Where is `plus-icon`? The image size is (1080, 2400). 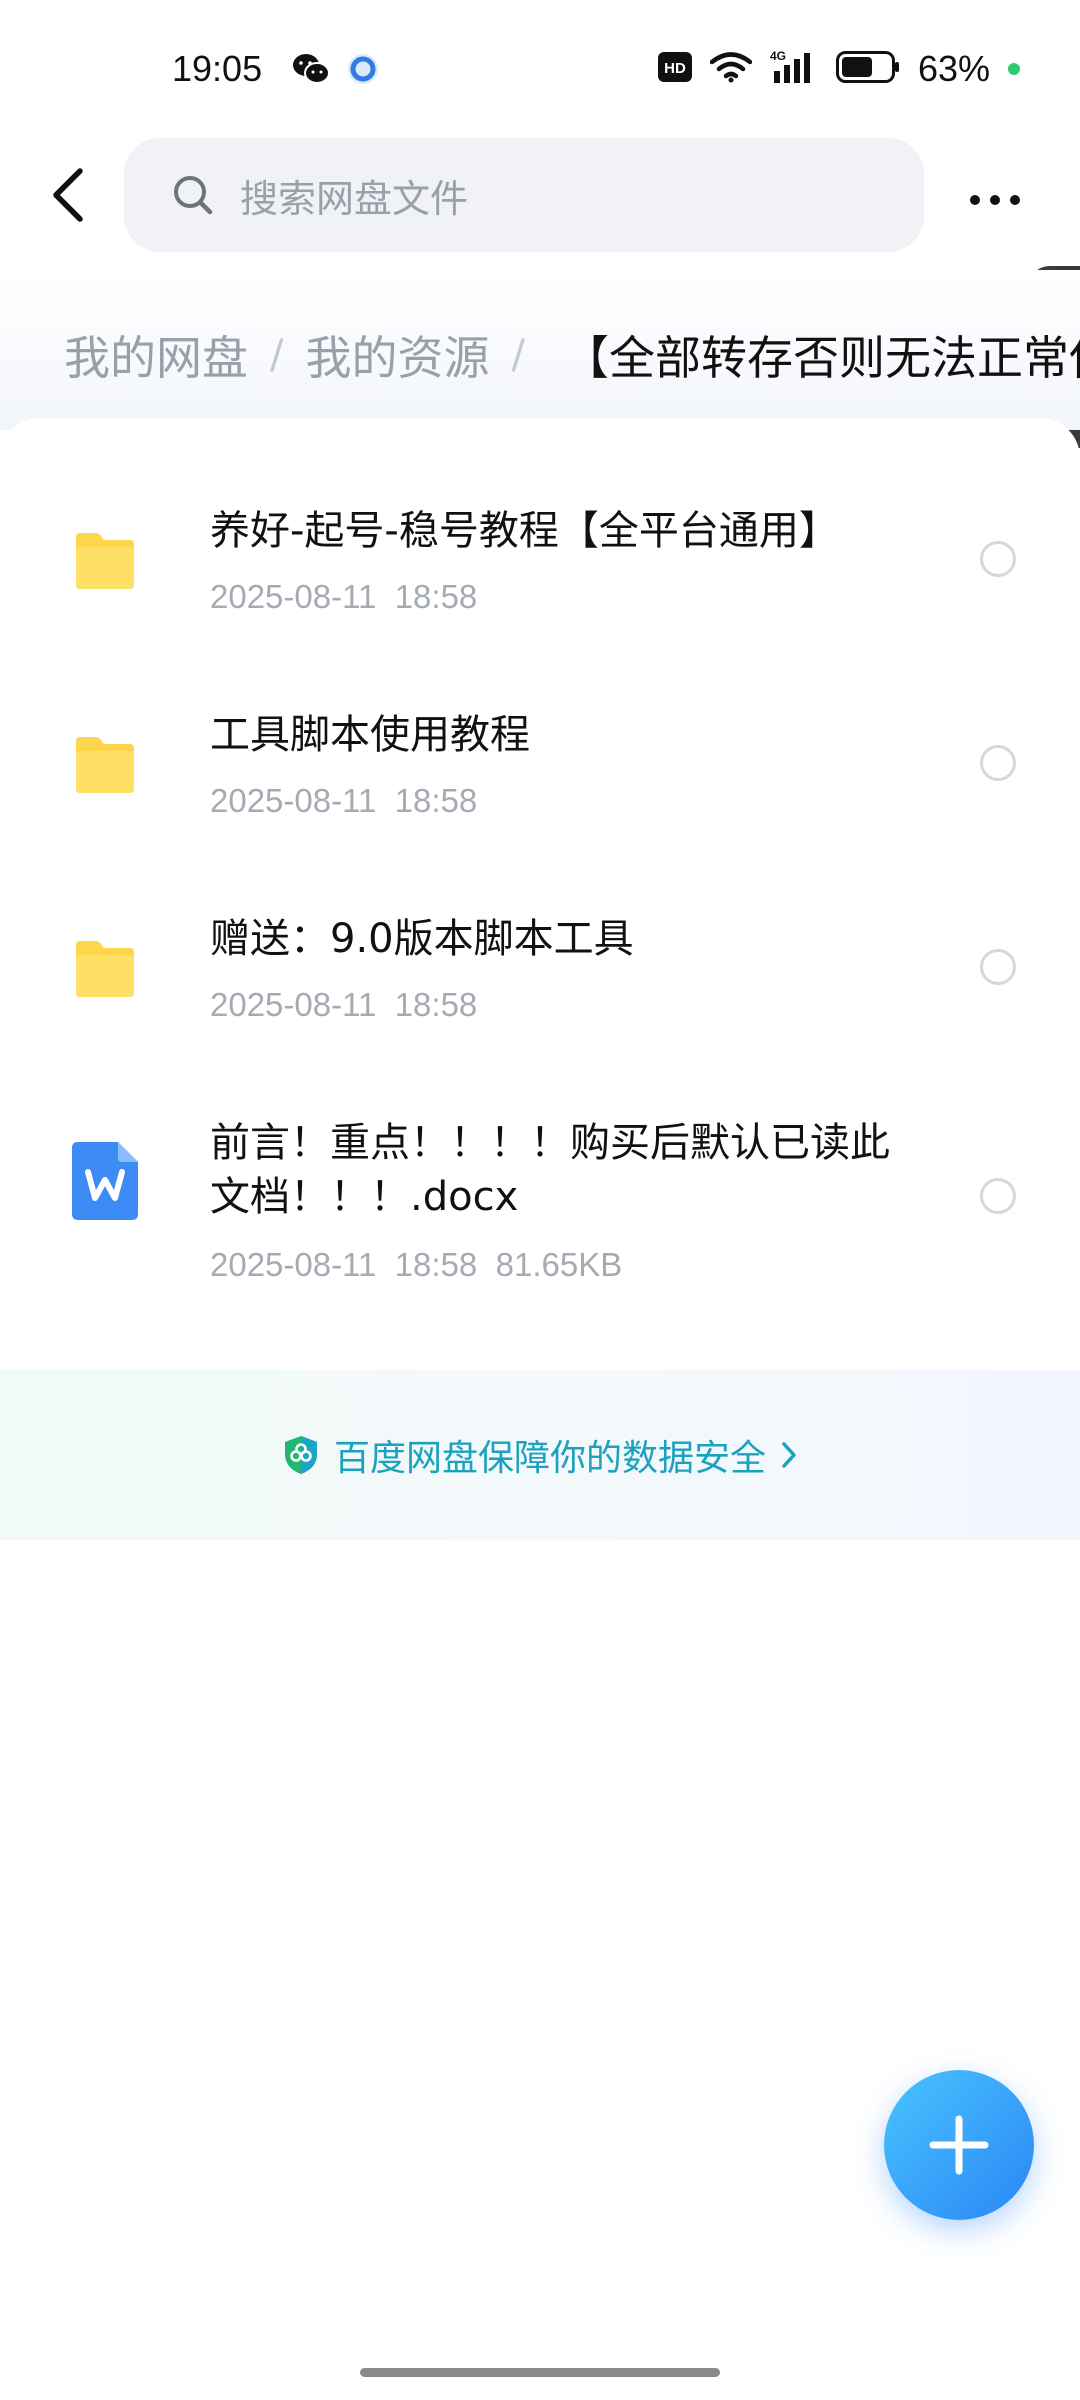
plus-icon is located at coordinates (959, 2145).